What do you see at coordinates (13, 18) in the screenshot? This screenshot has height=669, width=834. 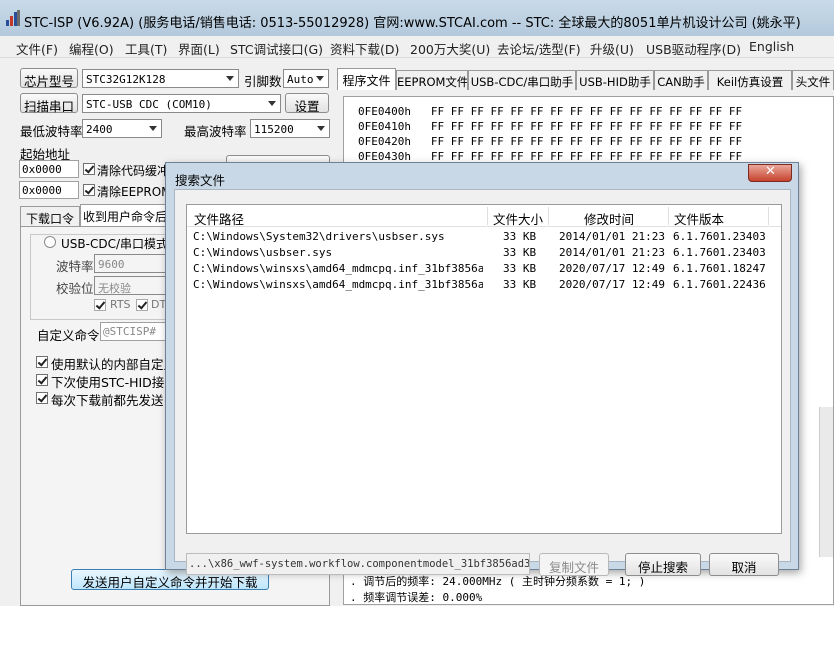 I see `app-icon` at bounding box center [13, 18].